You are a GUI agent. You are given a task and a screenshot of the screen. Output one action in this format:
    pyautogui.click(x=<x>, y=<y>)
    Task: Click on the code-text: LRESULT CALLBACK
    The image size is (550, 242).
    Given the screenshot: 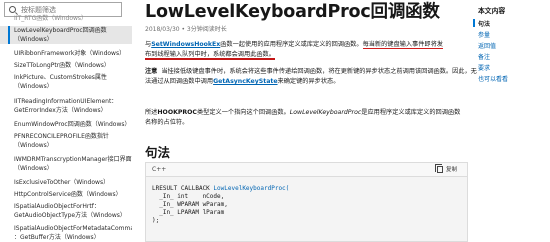 What is the action you would take?
    pyautogui.click(x=183, y=188)
    